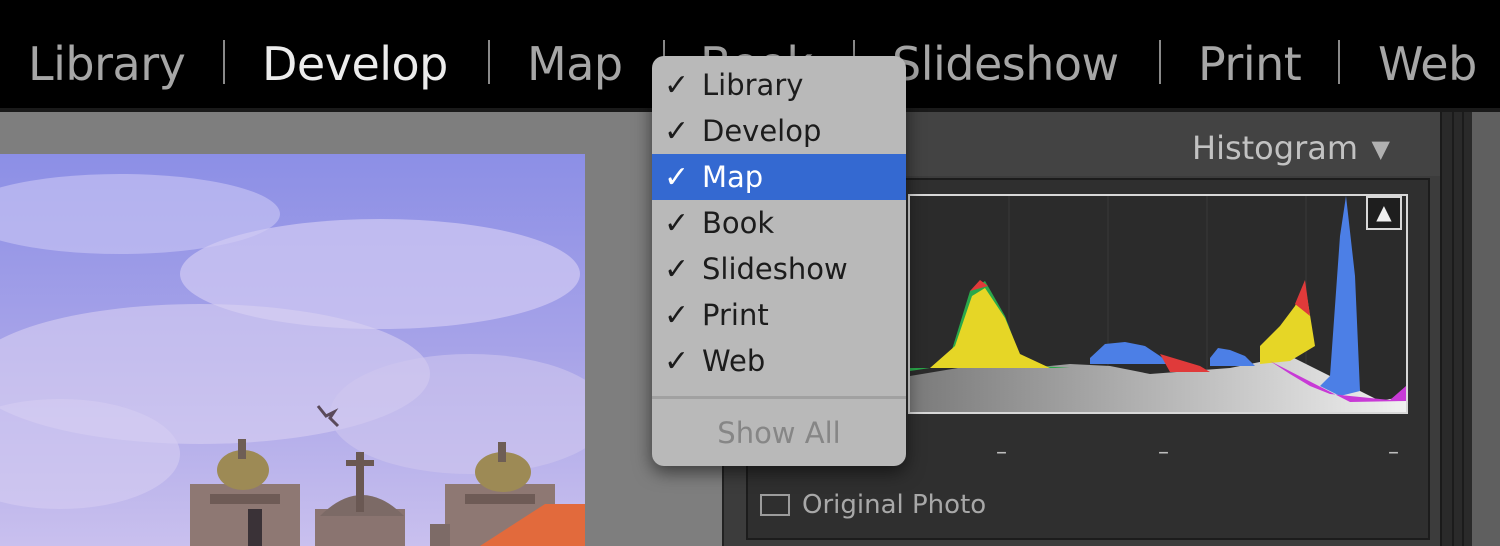 The image size is (1500, 546). I want to click on menu-item-map: ✓ Map, so click(779, 177).